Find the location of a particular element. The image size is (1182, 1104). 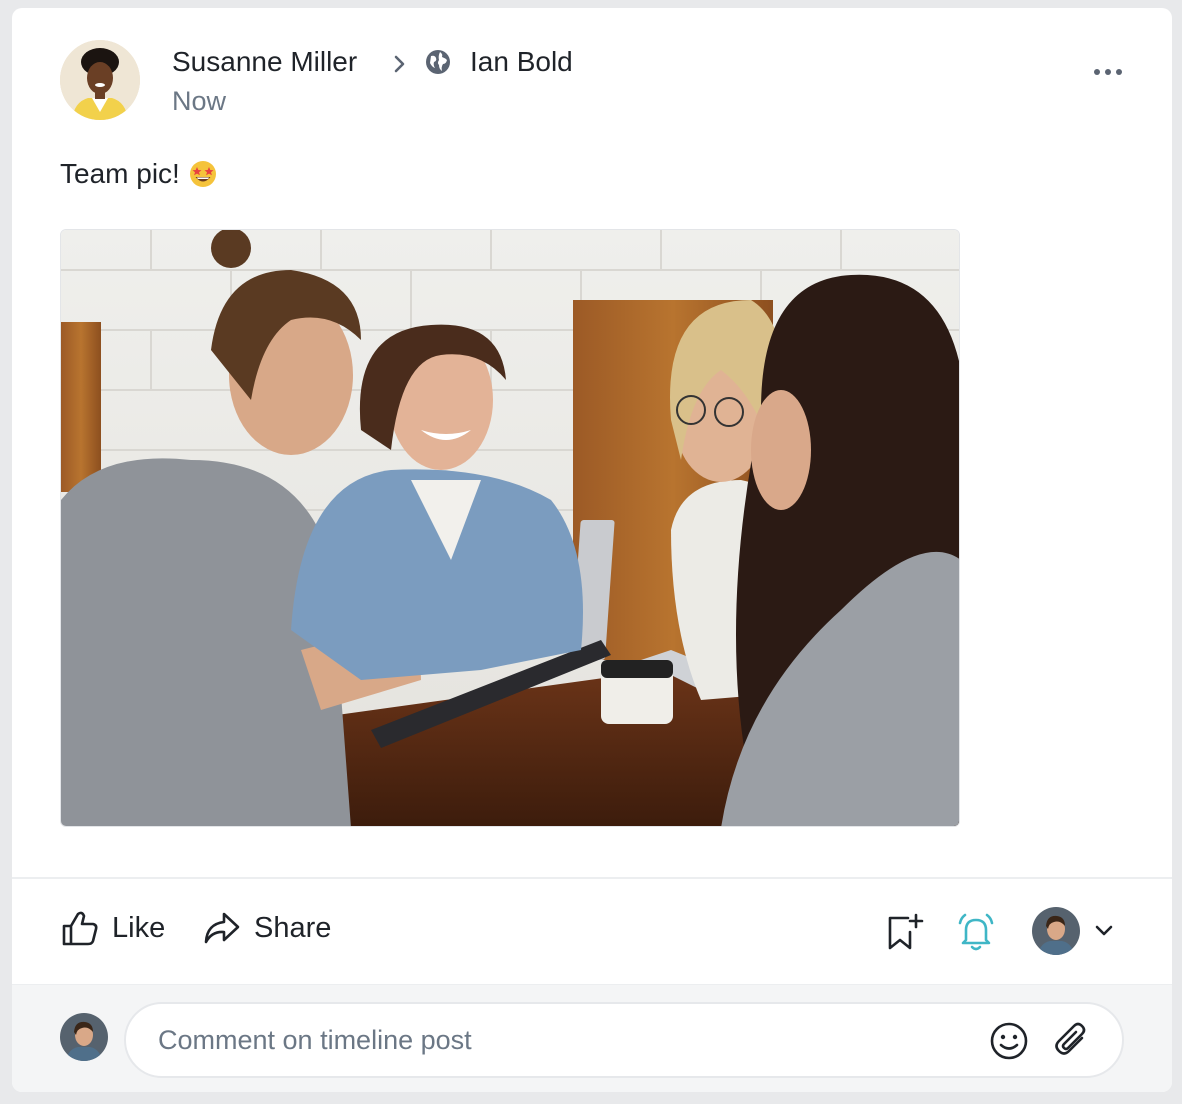

bell-icon is located at coordinates (976, 932).